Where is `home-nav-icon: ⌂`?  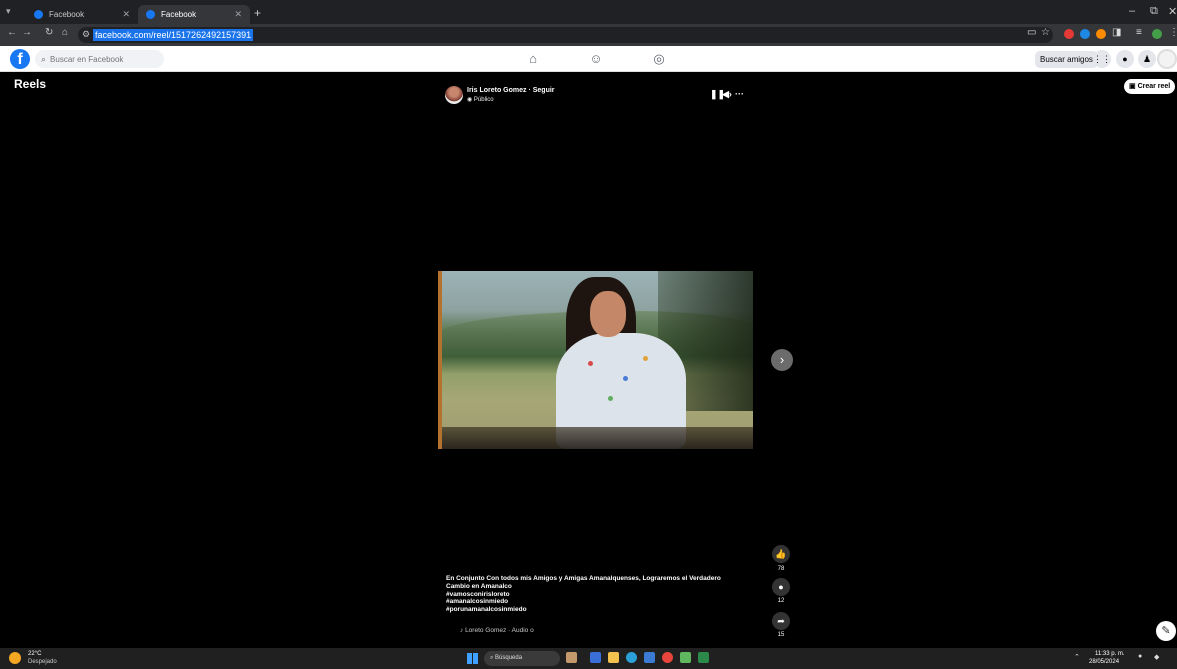
home-nav-icon: ⌂ is located at coordinates (533, 59).